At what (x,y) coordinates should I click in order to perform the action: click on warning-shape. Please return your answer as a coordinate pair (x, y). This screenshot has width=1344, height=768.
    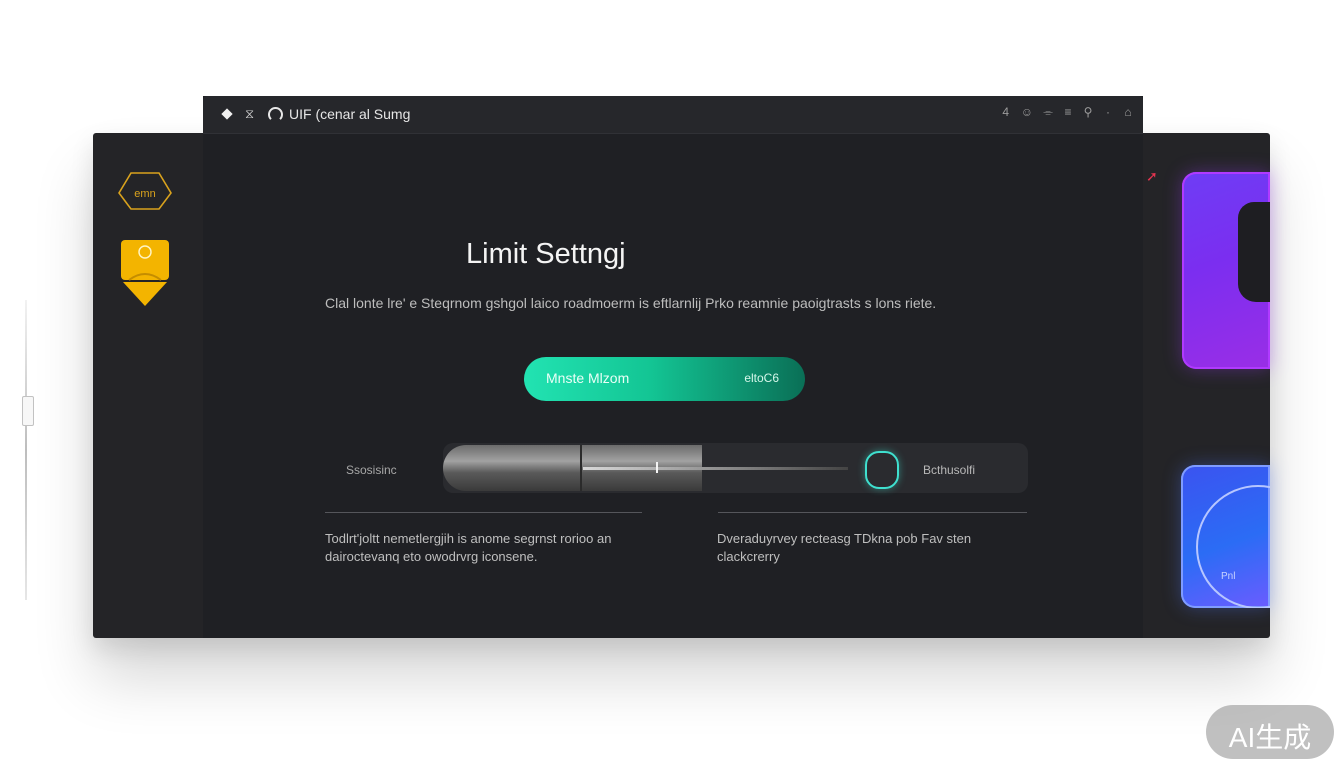
    Looking at the image, I should click on (145, 273).